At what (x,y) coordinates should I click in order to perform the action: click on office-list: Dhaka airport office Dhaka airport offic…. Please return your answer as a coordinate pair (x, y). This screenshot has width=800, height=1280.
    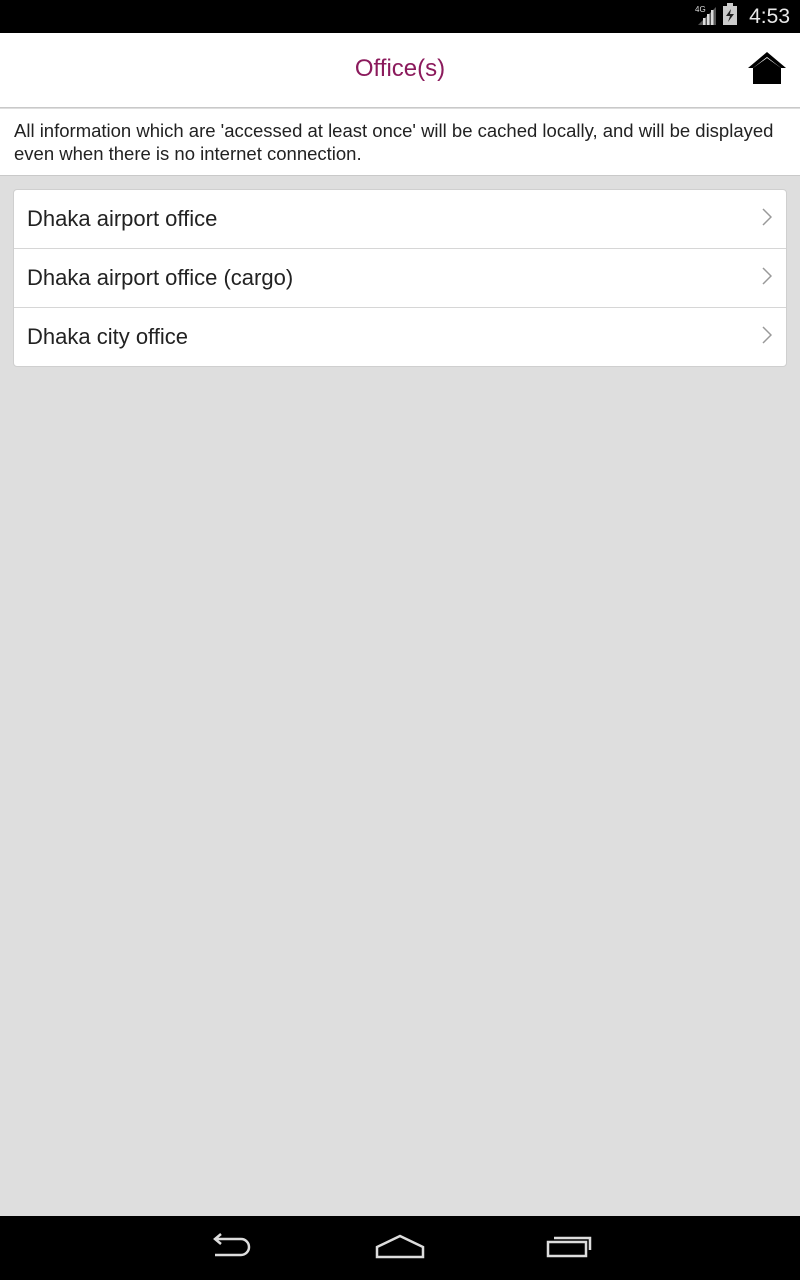
    Looking at the image, I should click on (400, 278).